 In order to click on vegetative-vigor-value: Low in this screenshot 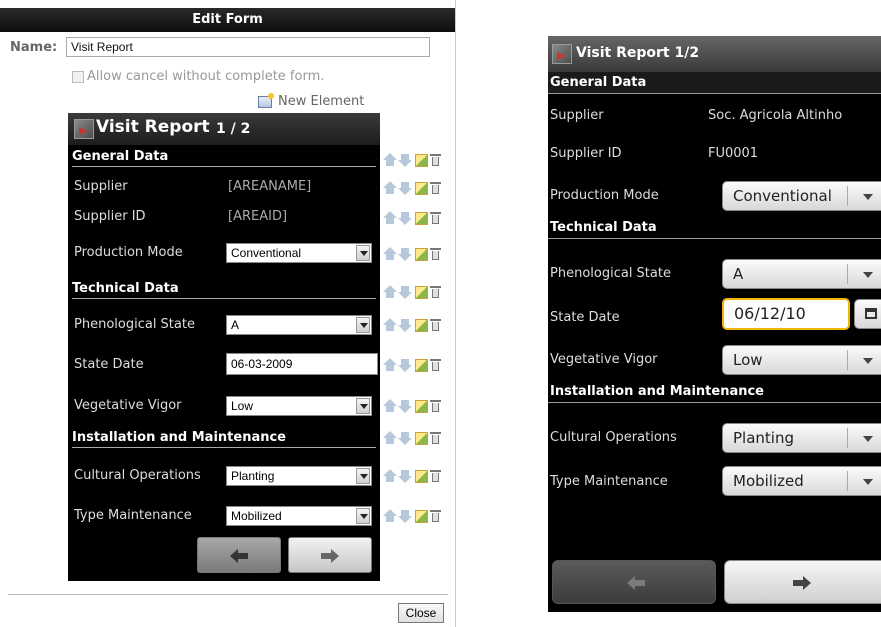, I will do `click(748, 360)`.